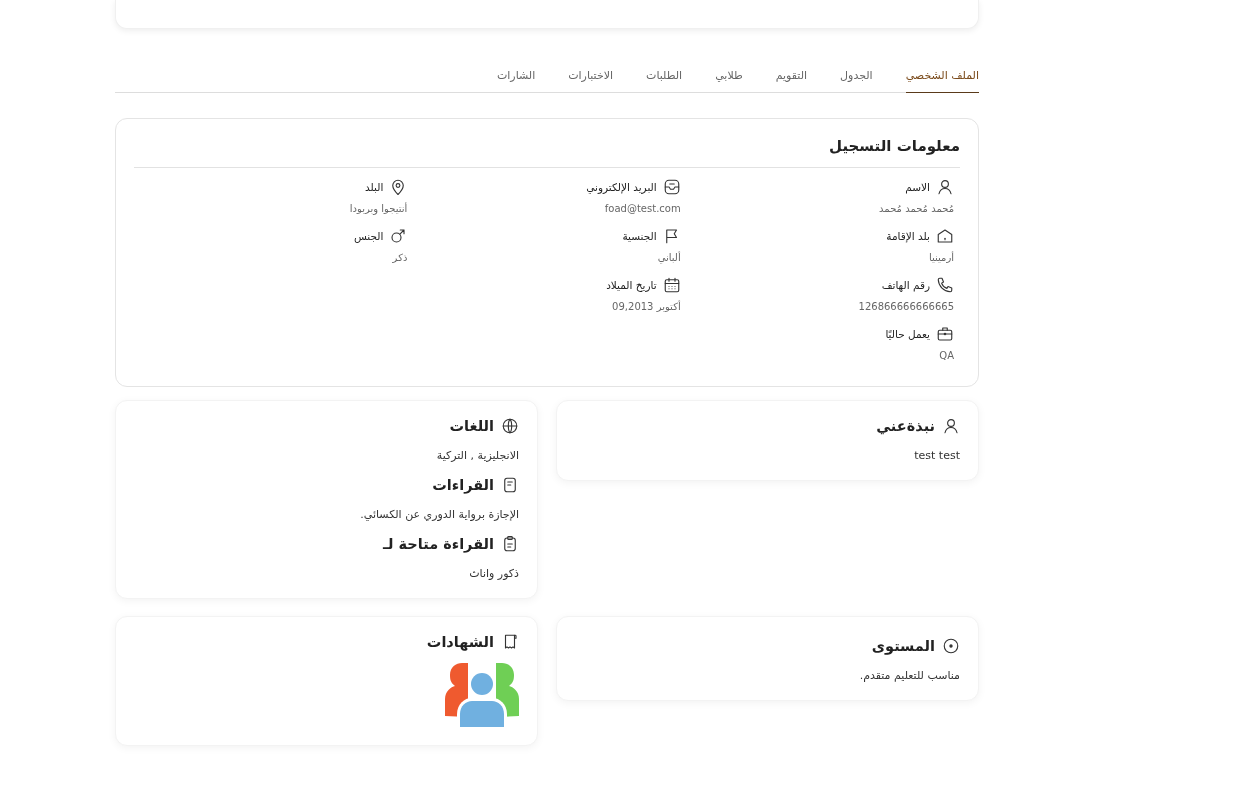 The width and height of the screenshot is (1243, 786). Describe the element at coordinates (510, 485) in the screenshot. I see `document-icon` at that location.